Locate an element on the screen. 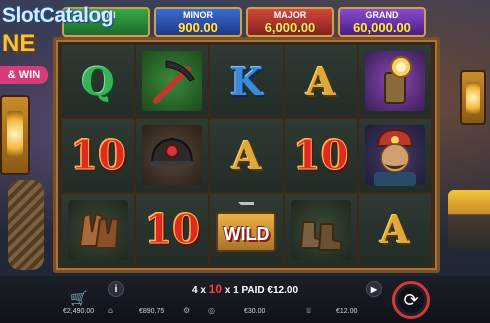 The image size is (490, 323). spin-button: ⟳ is located at coordinates (411, 300).